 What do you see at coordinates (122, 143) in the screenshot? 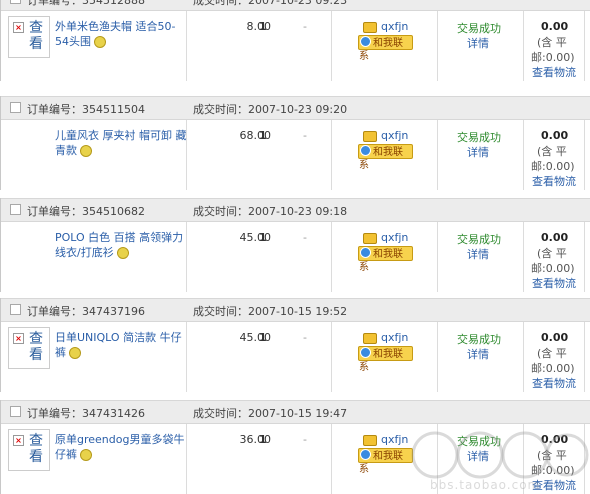
I see `product-title-link: 儿童风衣 厚夹衬 帽可卸 藏青款` at bounding box center [122, 143].